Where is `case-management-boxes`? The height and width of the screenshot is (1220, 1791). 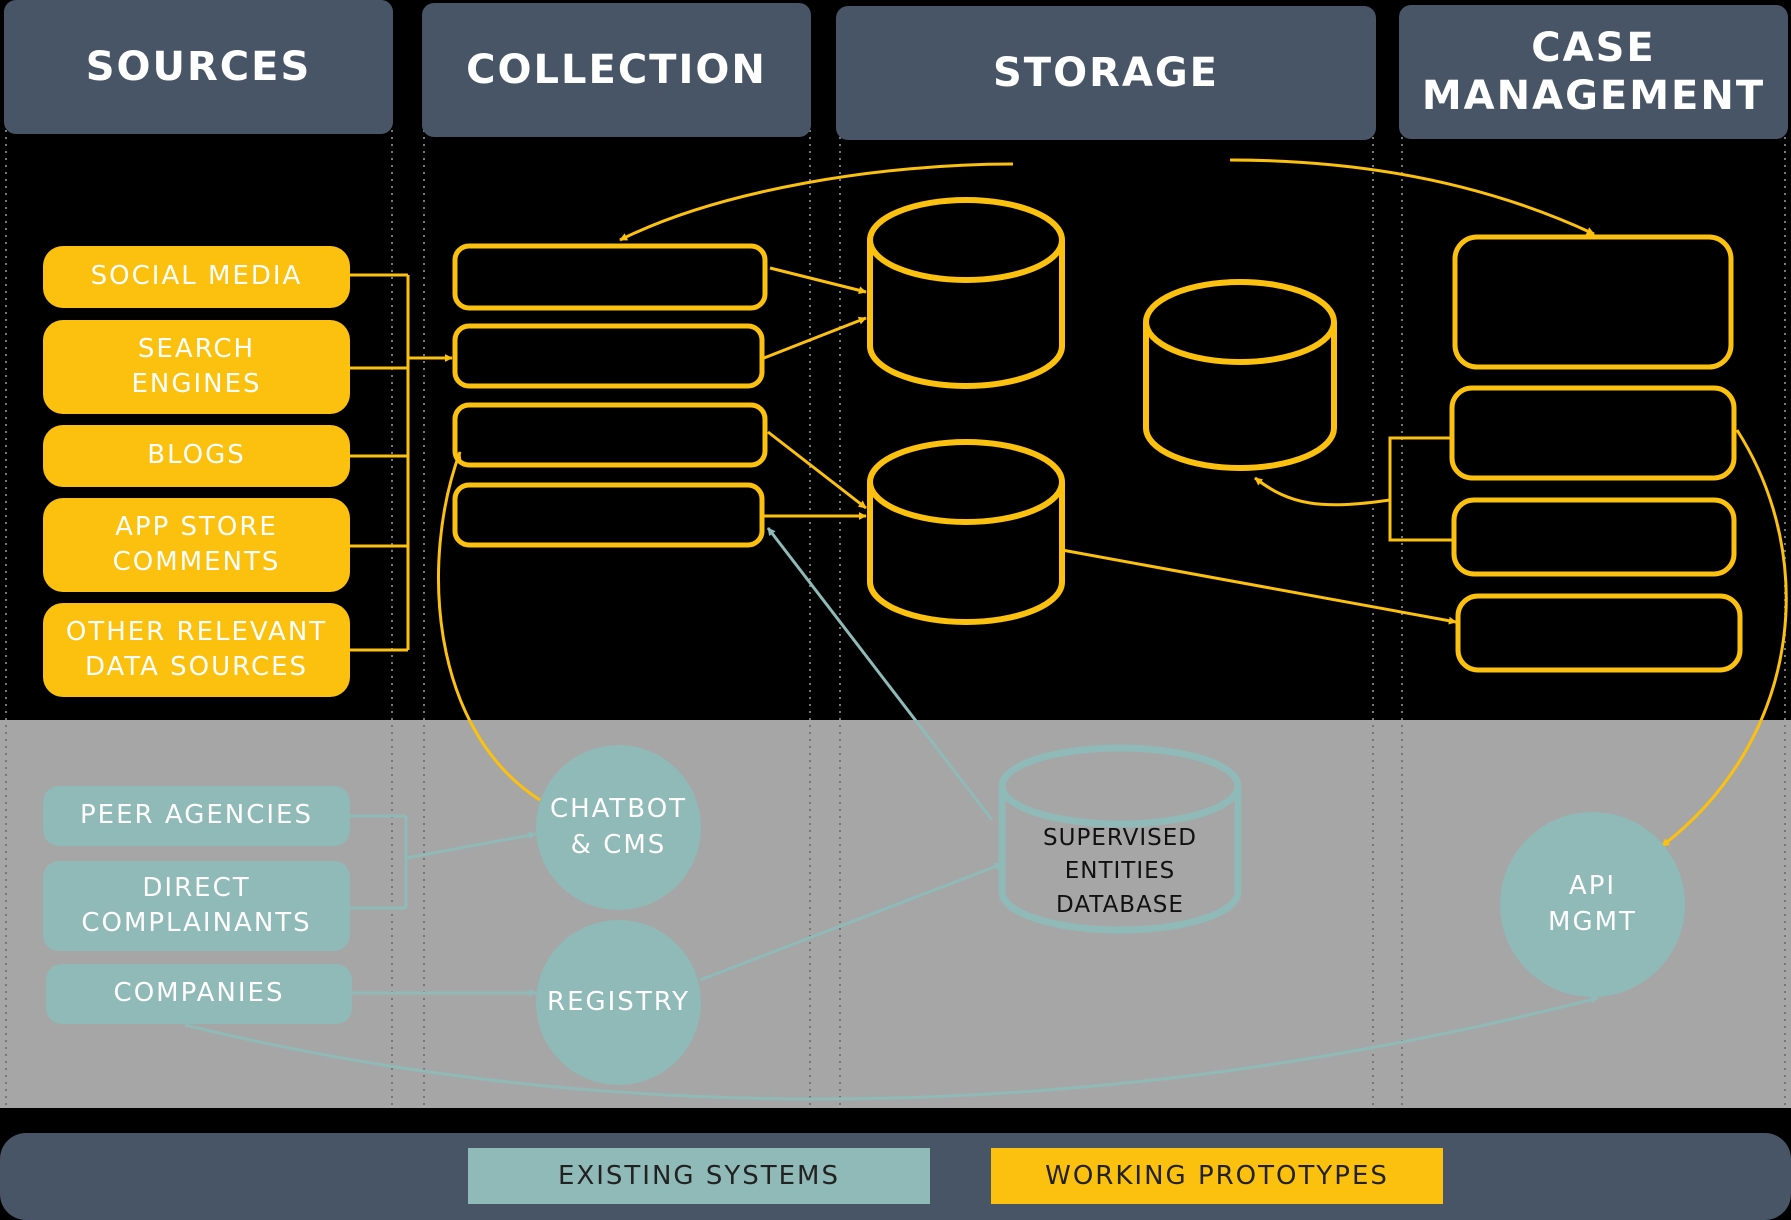
case-management-boxes is located at coordinates (1596, 453).